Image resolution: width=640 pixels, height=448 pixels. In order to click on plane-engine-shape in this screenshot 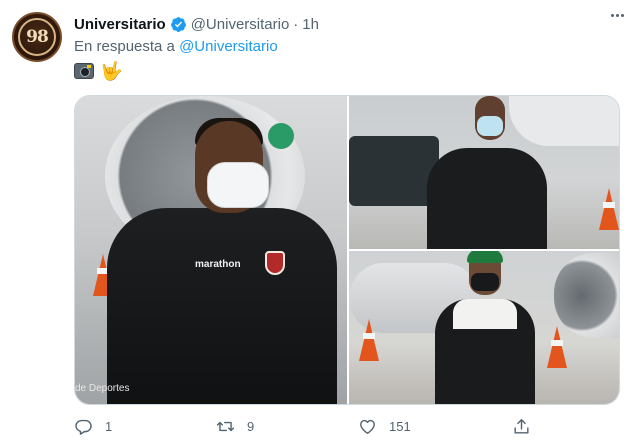, I will do `click(564, 121)`.